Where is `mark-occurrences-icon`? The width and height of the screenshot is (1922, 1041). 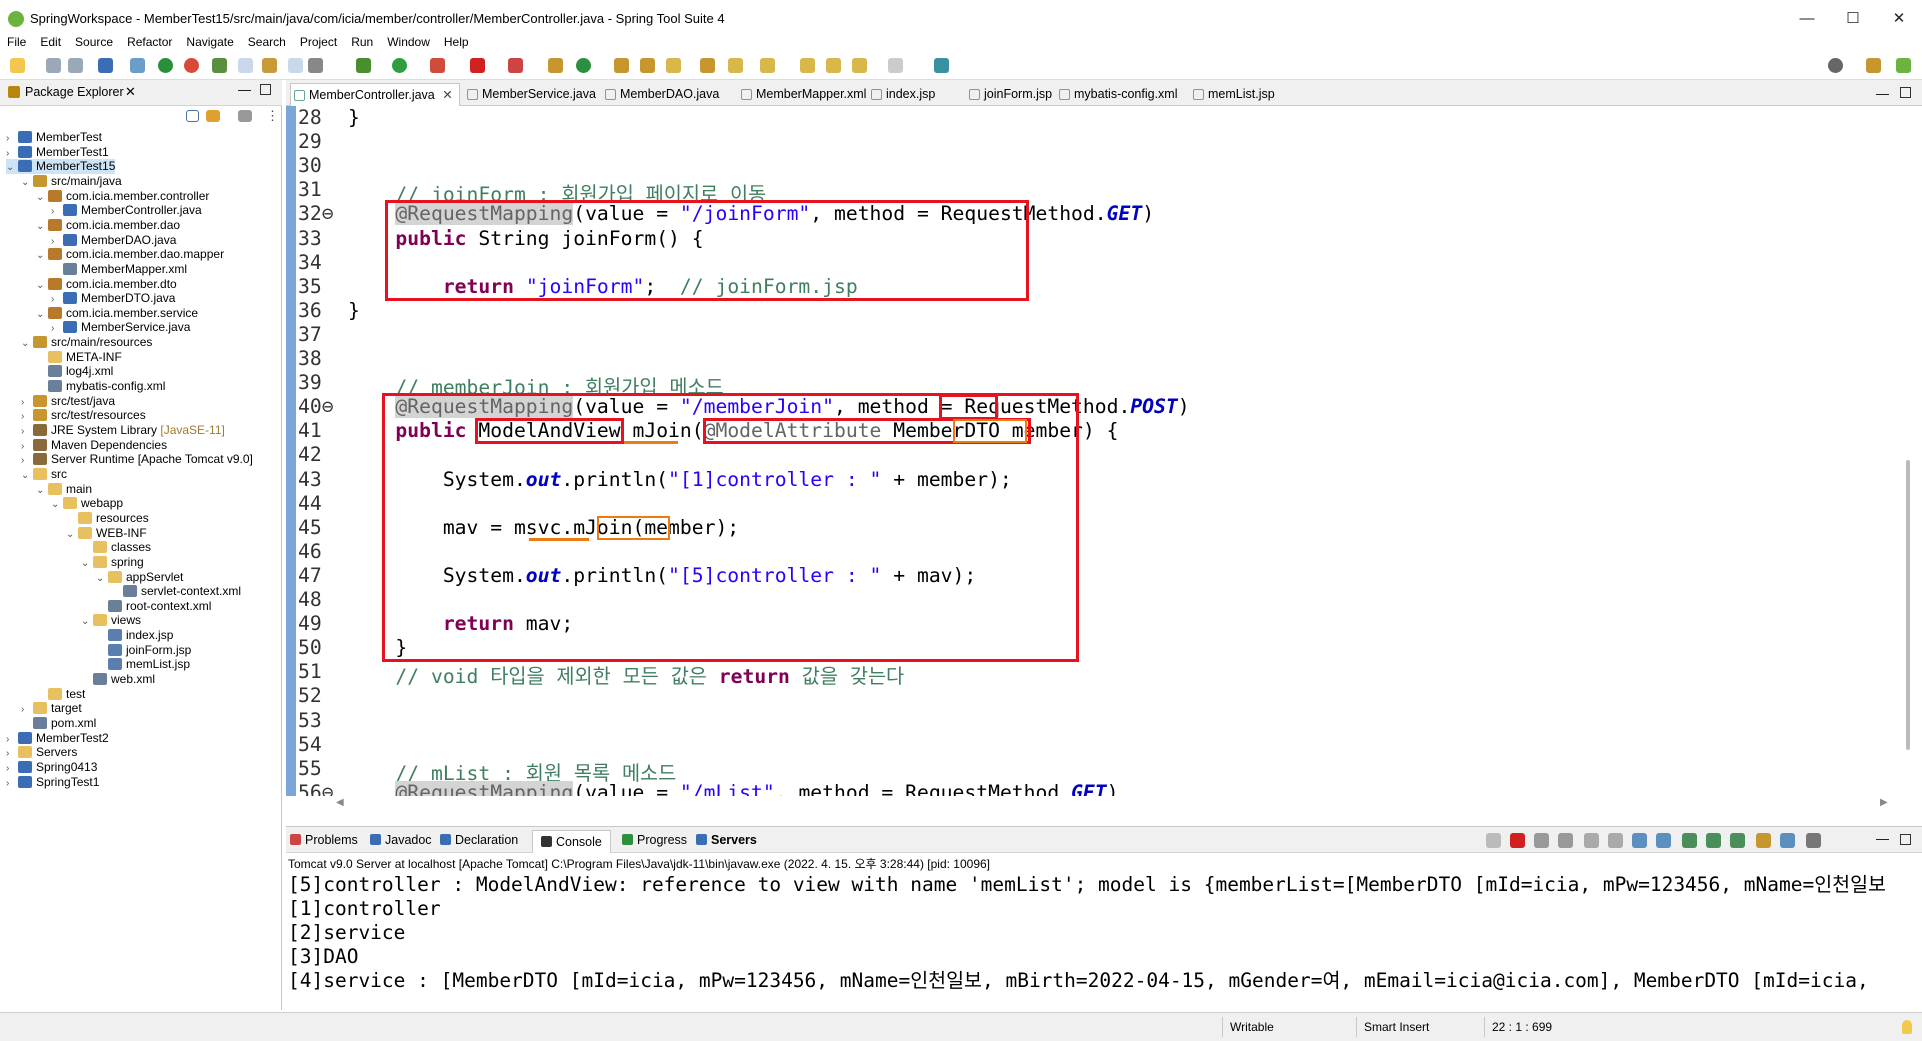
mark-occurrences-icon is located at coordinates (245, 65).